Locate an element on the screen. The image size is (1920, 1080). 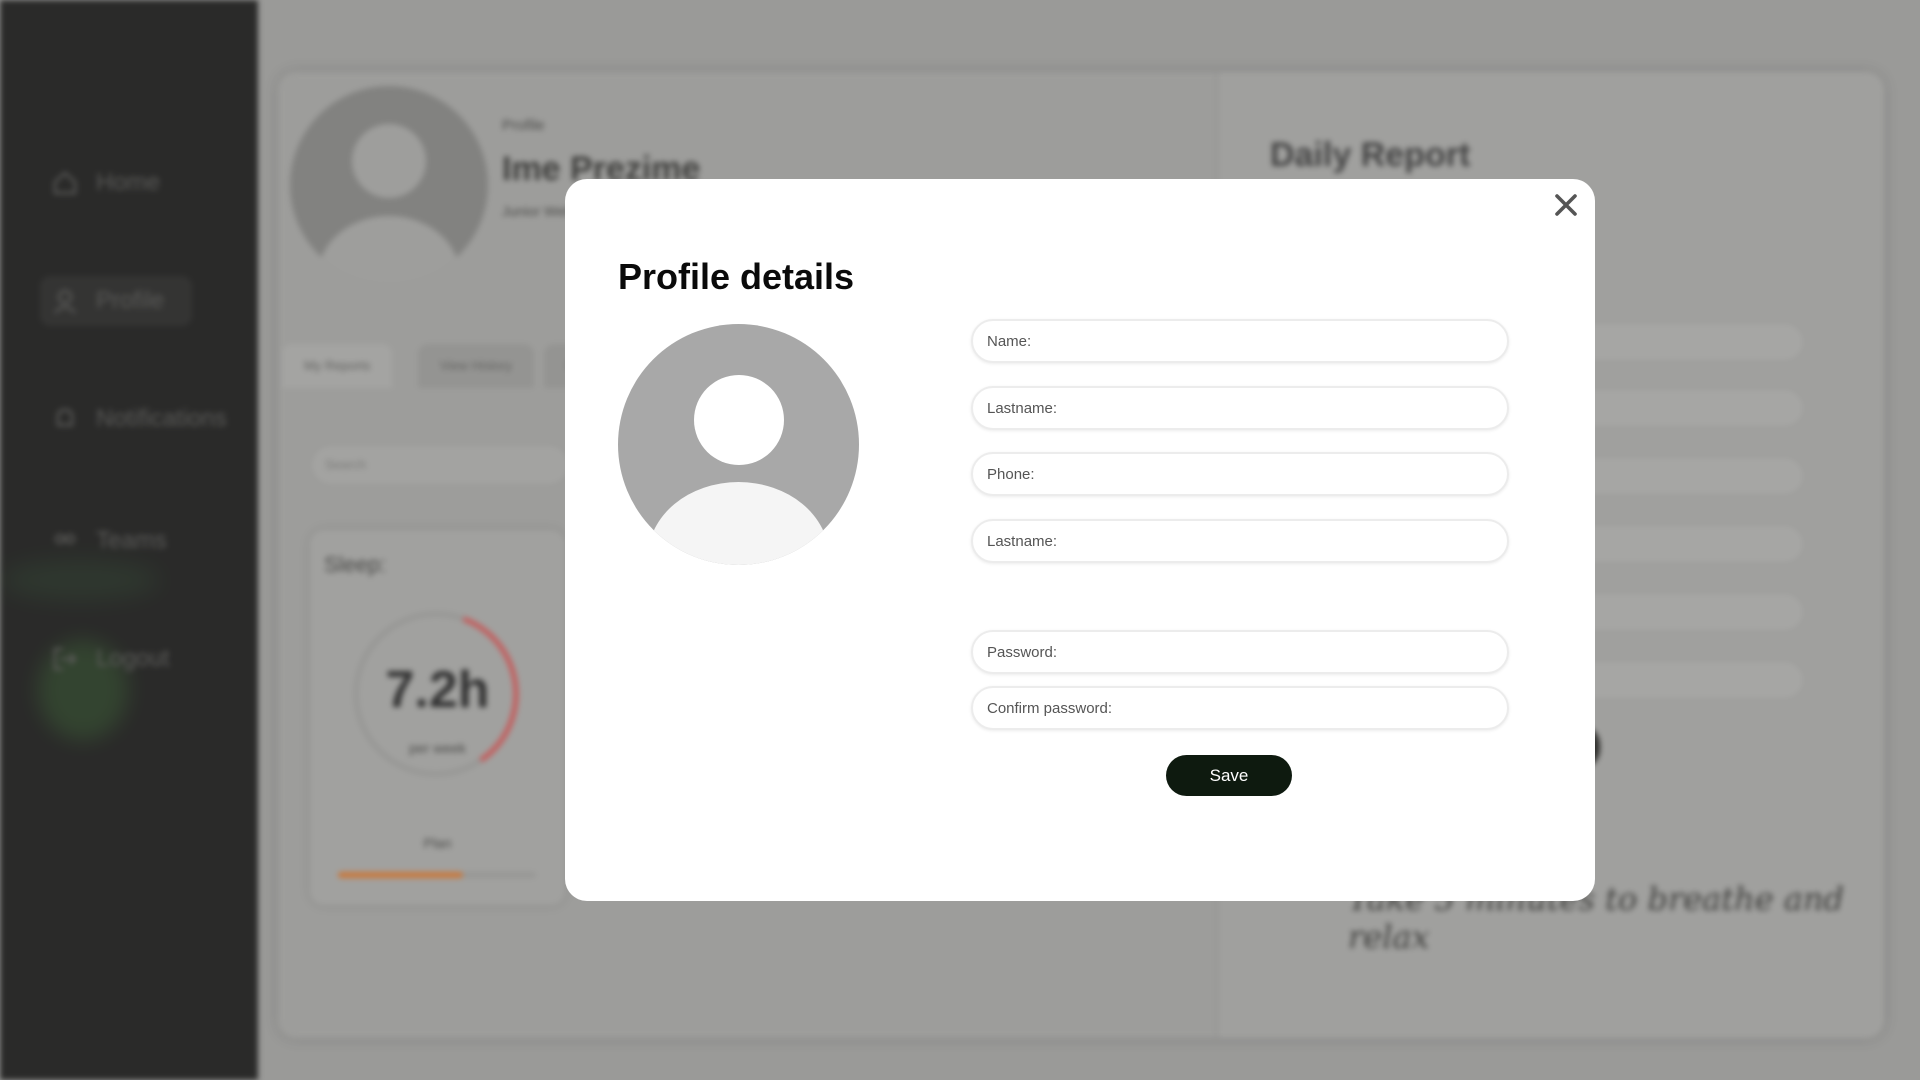
daily-report-title: Daily Report is located at coordinates (1370, 155).